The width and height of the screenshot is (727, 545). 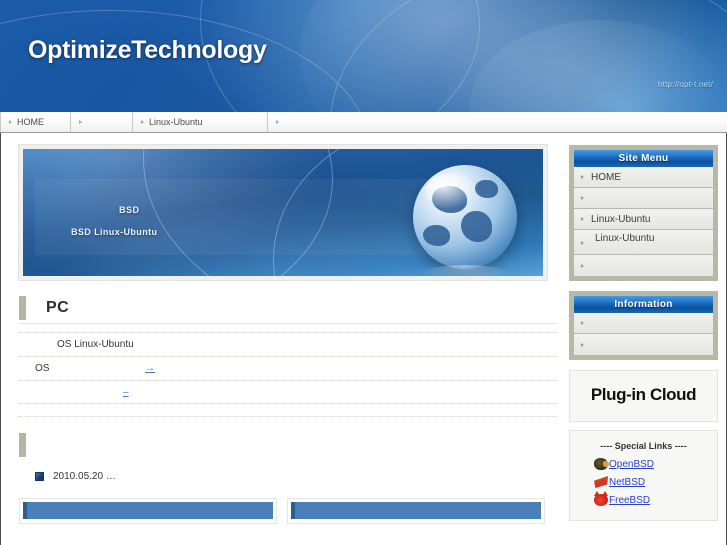 I want to click on special-links-title: ---- Special Links ----, so click(x=643, y=446).